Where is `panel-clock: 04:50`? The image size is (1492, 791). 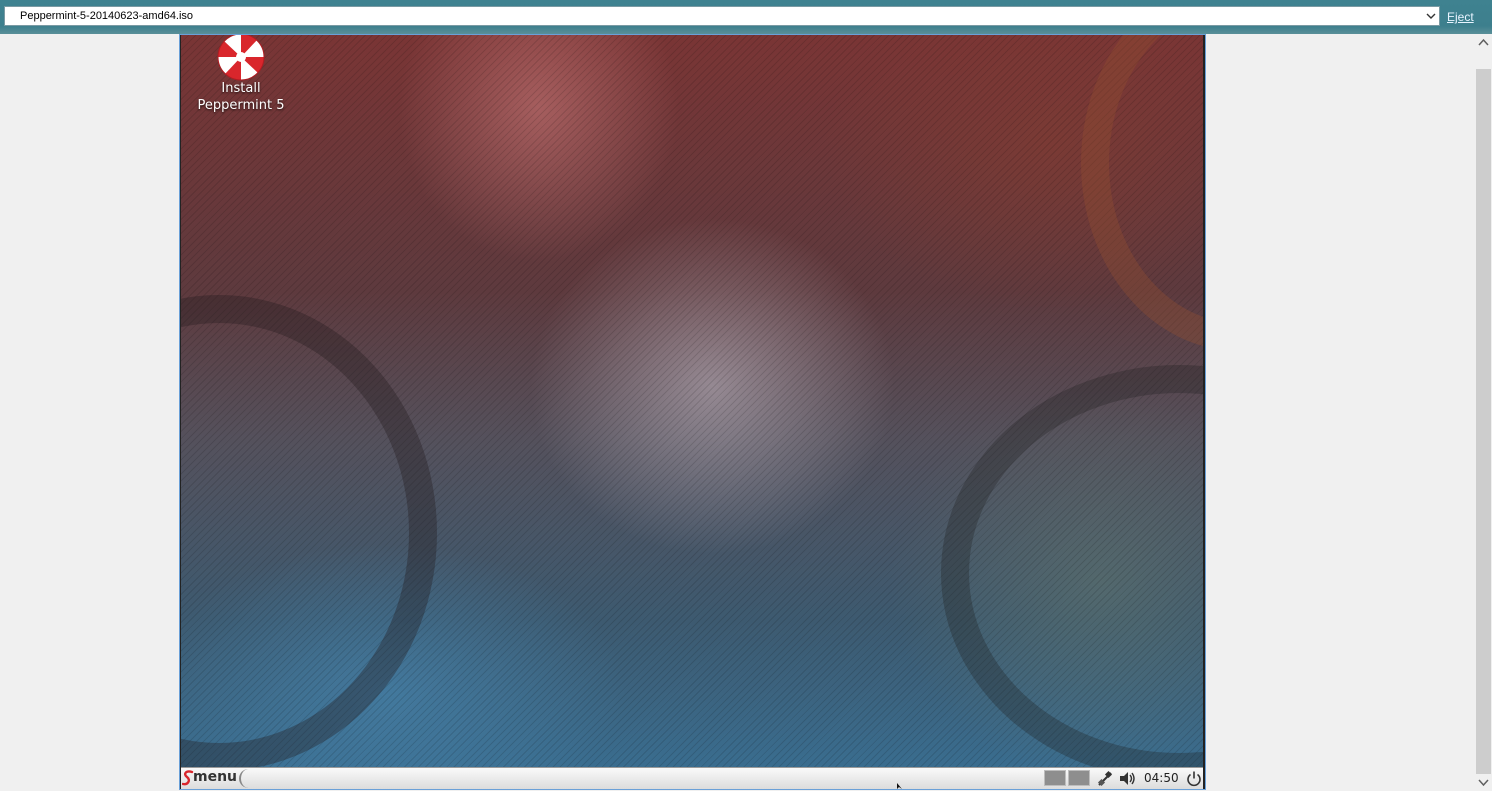
panel-clock: 04:50 is located at coordinates (1161, 778).